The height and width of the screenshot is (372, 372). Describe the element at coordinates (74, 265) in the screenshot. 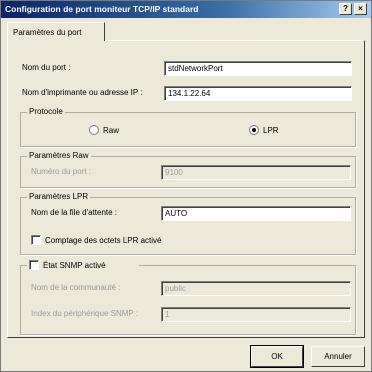

I see `snmp-enabled-label: État SNMP activé` at that location.